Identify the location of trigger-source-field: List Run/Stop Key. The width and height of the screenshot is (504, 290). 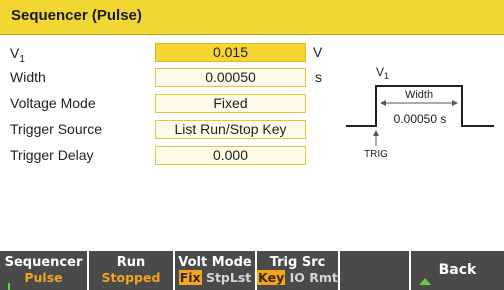
(230, 129).